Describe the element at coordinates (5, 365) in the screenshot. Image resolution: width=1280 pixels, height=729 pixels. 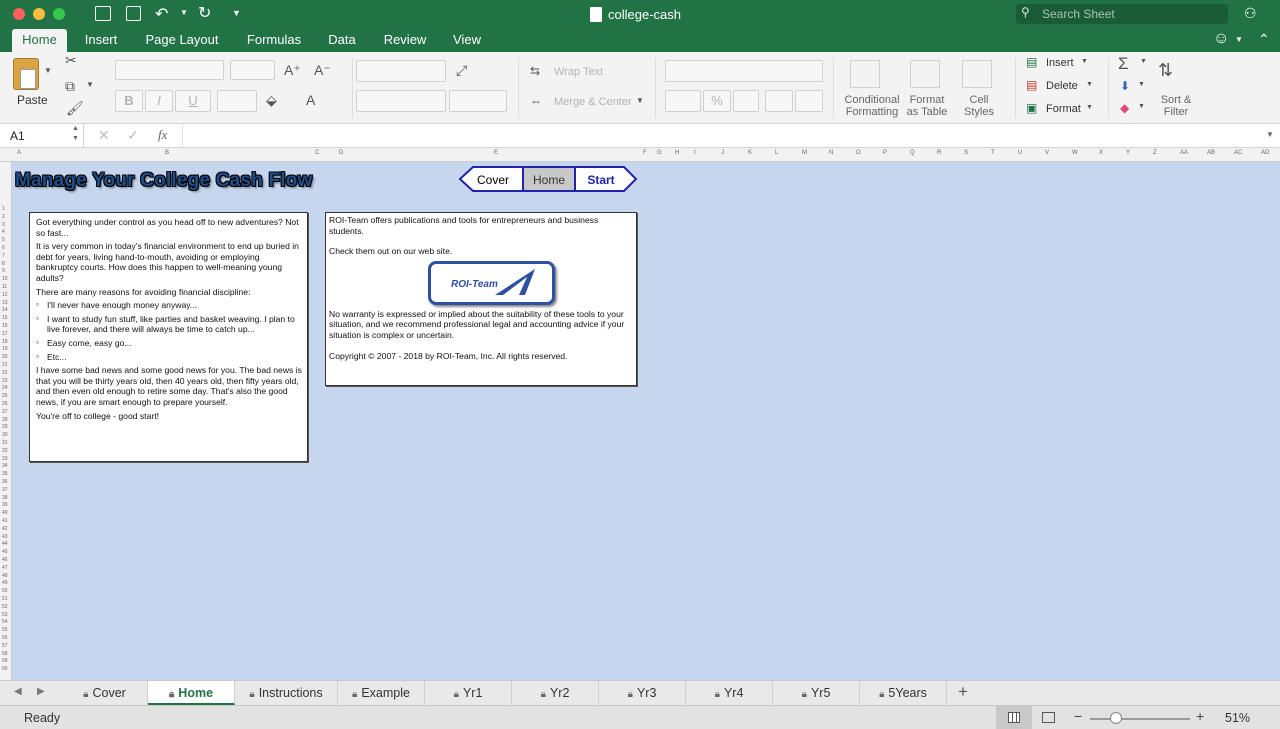
I see `row-header: 21` at that location.